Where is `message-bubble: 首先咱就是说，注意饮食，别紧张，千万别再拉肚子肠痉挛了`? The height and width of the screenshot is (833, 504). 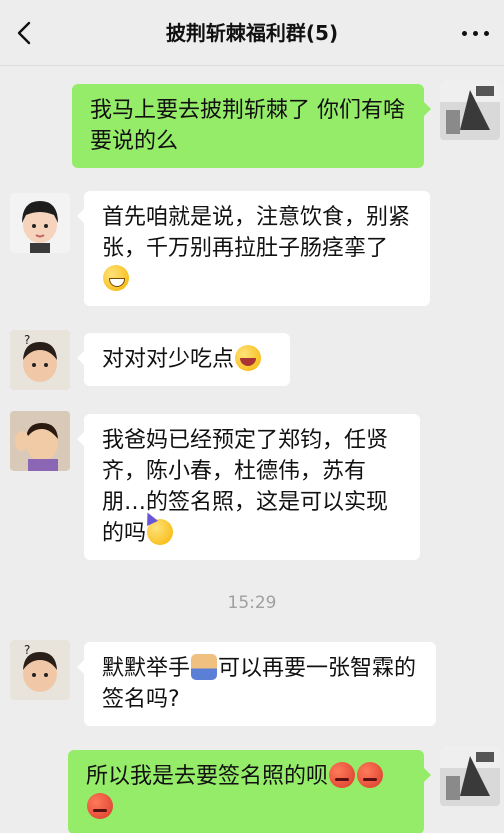 message-bubble: 首先咱就是说，注意饮食，别紧张，千万别再拉肚子肠痉挛了 is located at coordinates (253, 248).